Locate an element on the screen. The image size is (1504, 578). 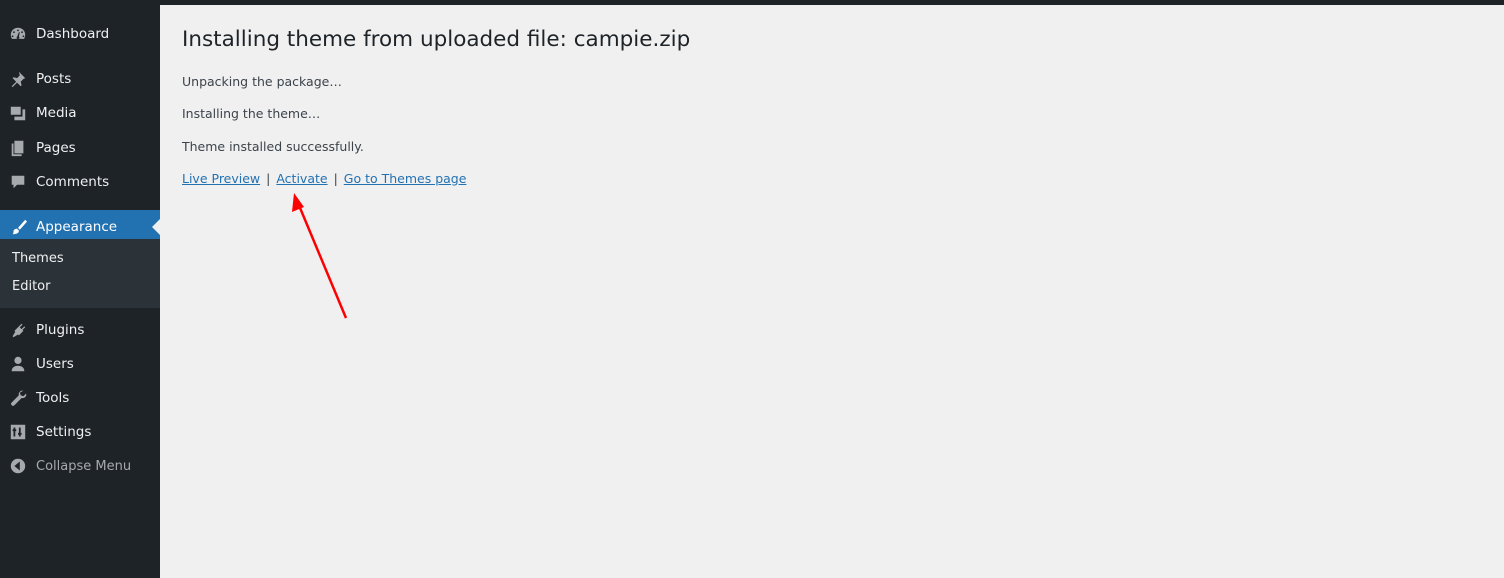
arrow-shaft is located at coordinates (322, 260).